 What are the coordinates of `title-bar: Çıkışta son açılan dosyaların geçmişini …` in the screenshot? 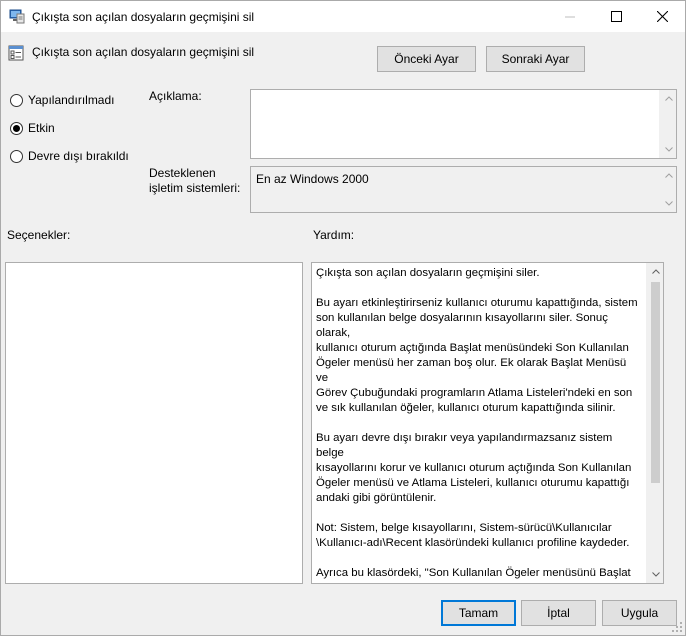 It's located at (343, 16).